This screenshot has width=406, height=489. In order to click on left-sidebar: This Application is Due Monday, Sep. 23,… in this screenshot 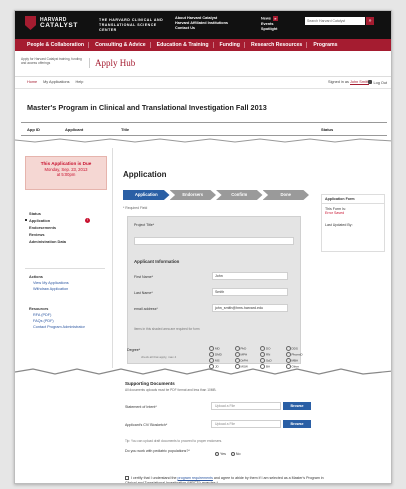, I will do `click(67, 258)`.